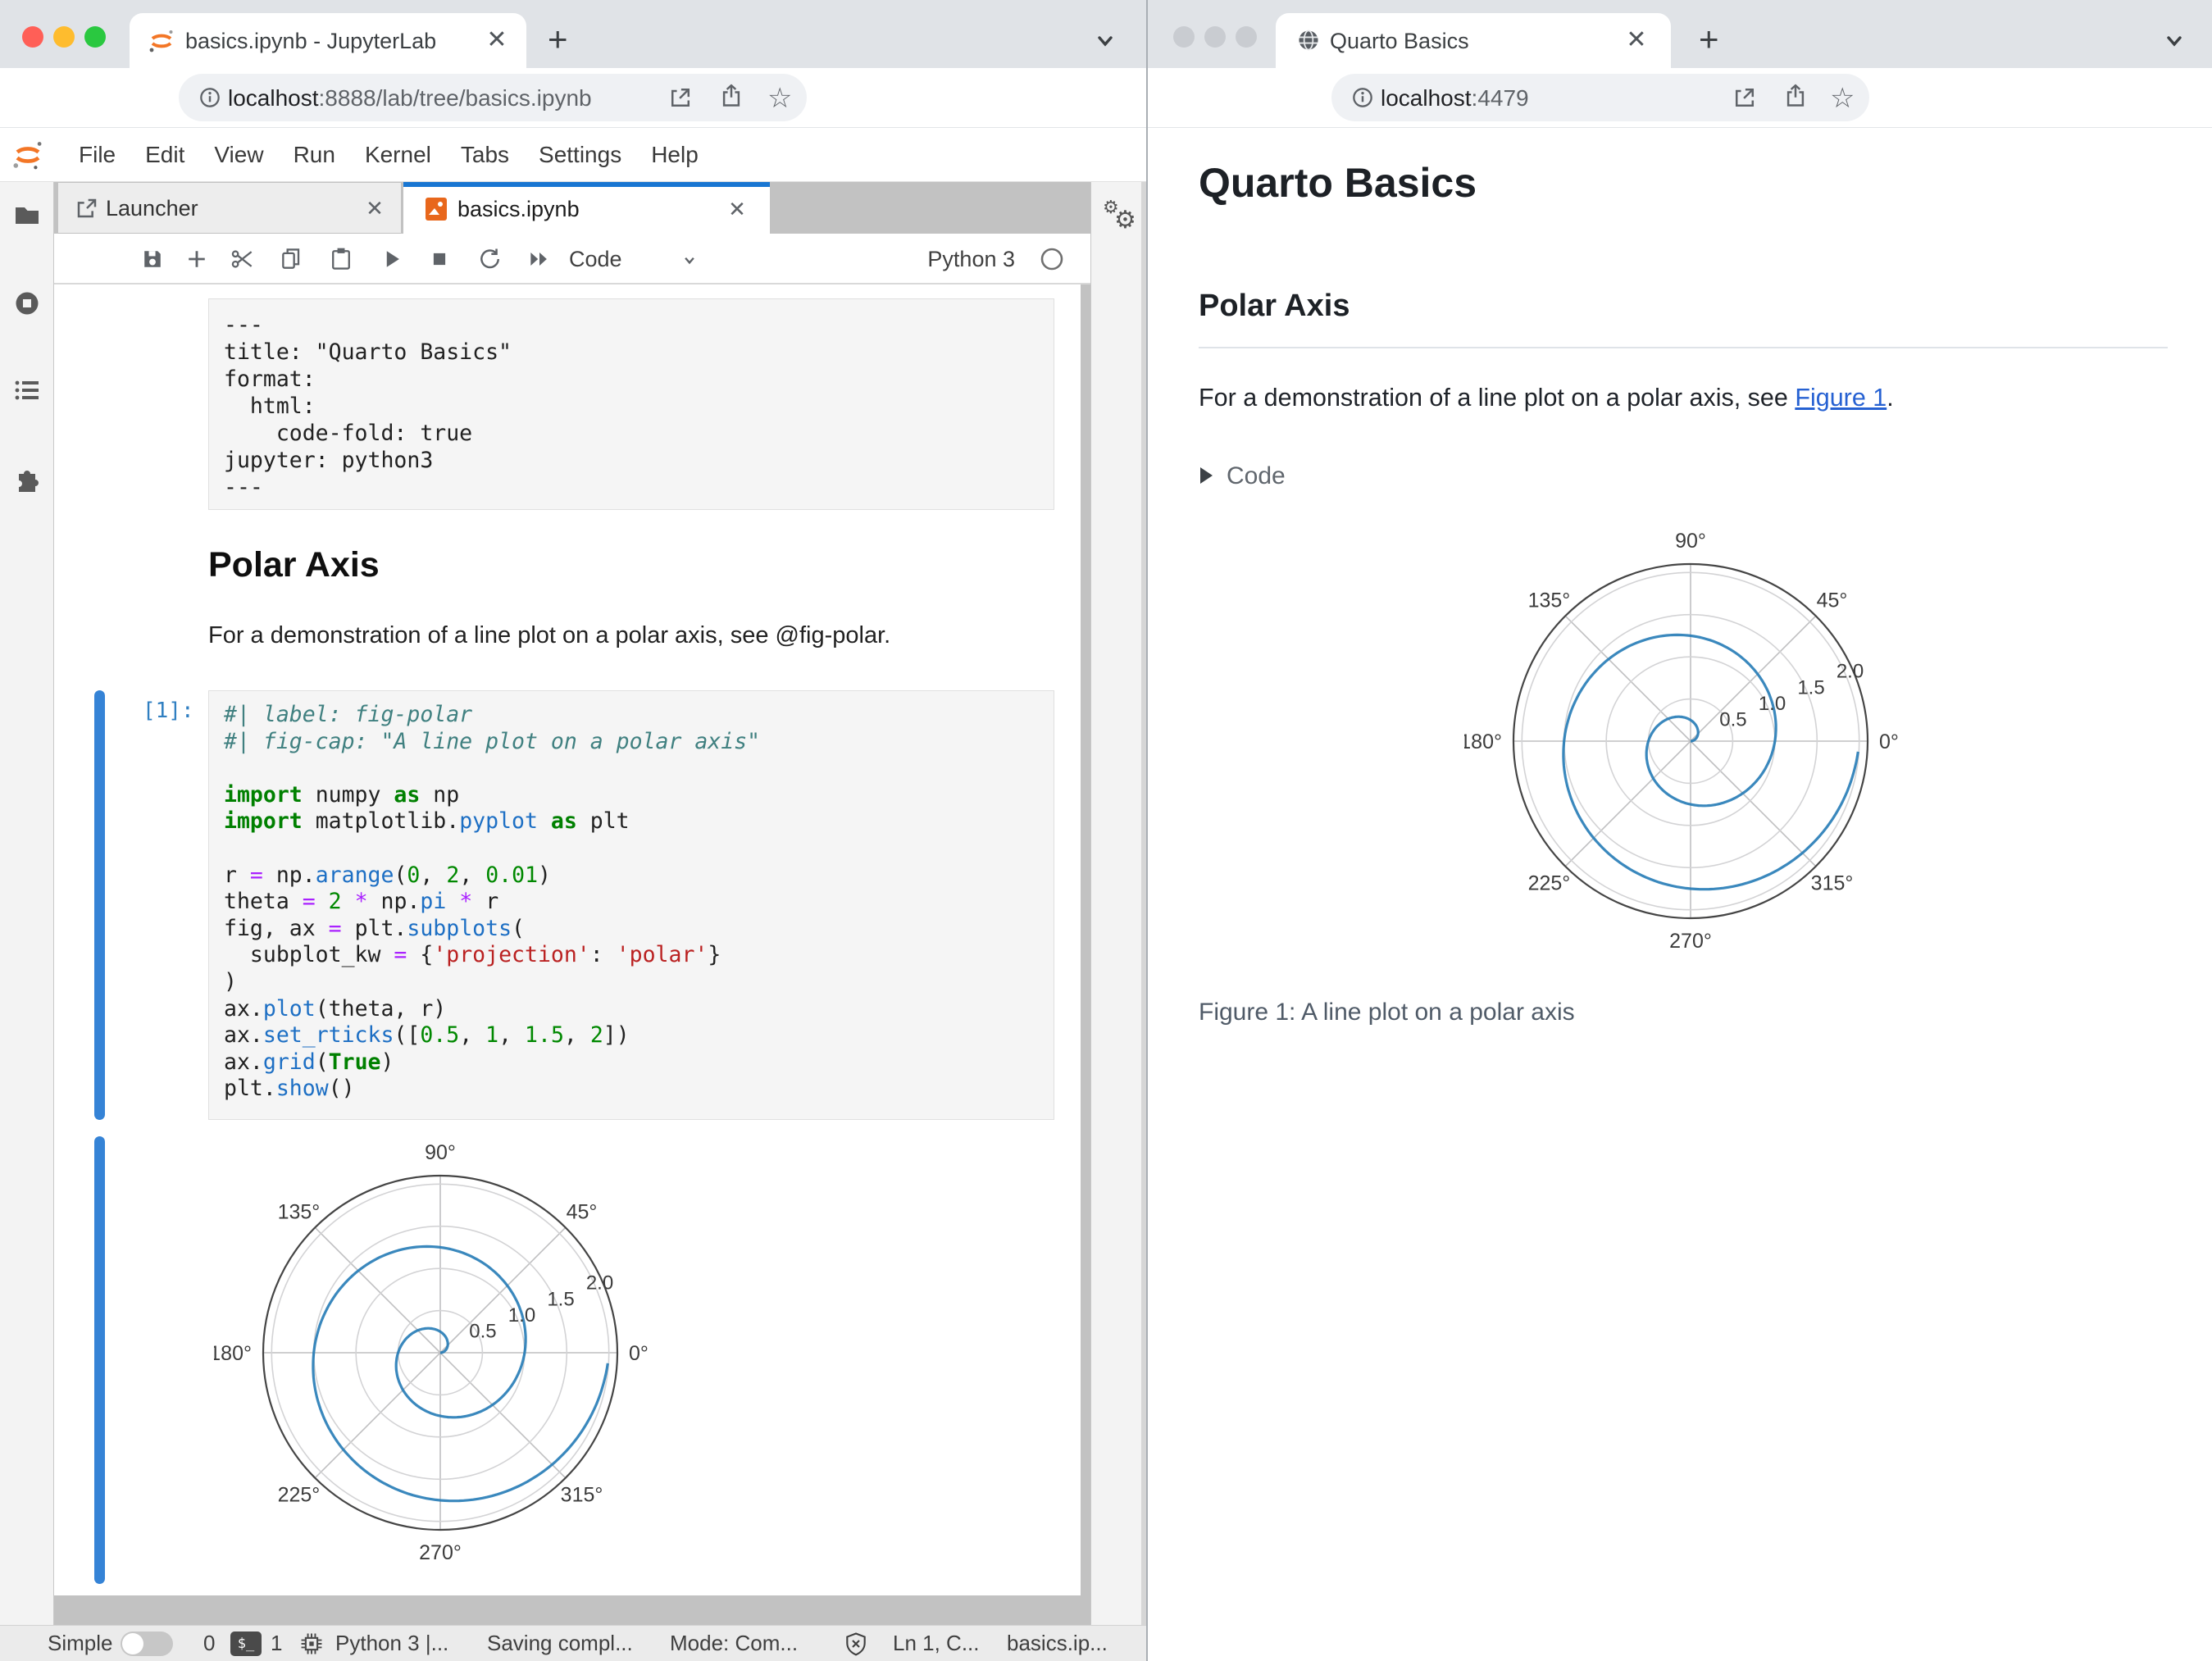 The width and height of the screenshot is (2212, 1661). I want to click on svg-text: 45°, so click(1833, 600).